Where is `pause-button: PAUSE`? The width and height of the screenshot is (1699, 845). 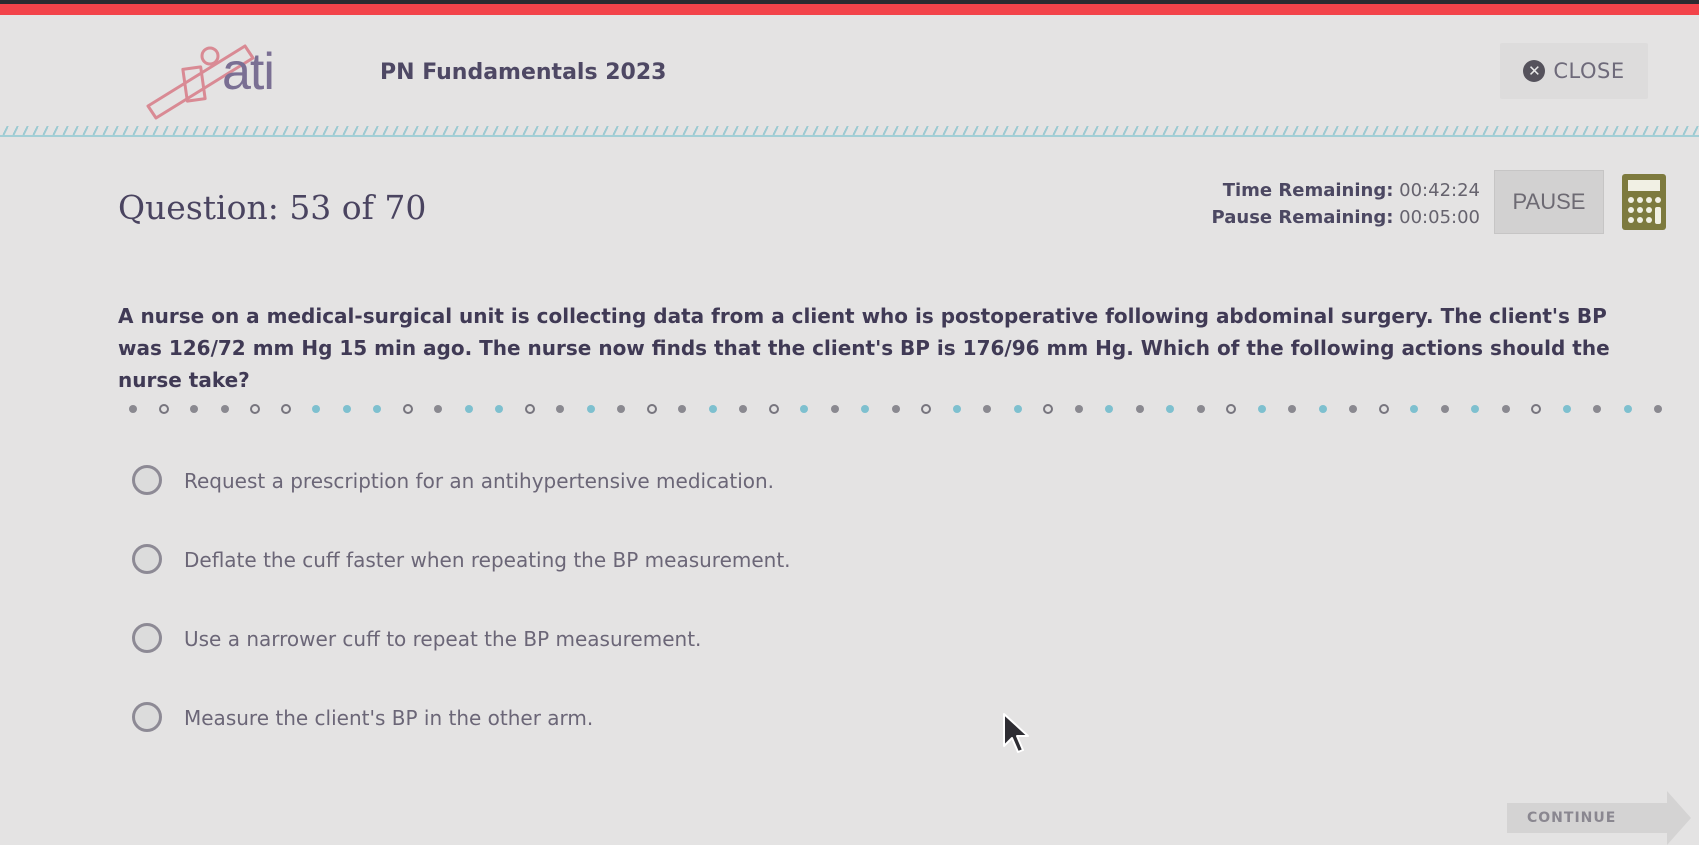 pause-button: PAUSE is located at coordinates (1549, 202).